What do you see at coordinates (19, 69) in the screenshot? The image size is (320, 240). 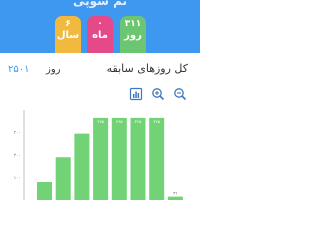 I see `total-days-value: ۲۵۰۱` at bounding box center [19, 69].